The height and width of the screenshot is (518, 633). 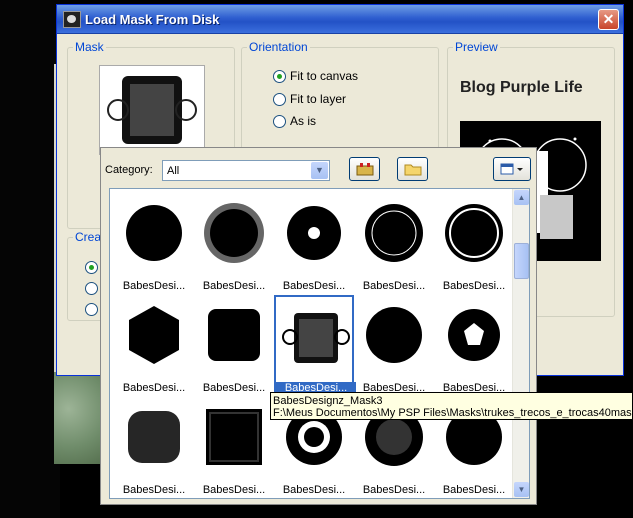 I want to click on scroll-up-button: ▲, so click(x=521, y=197).